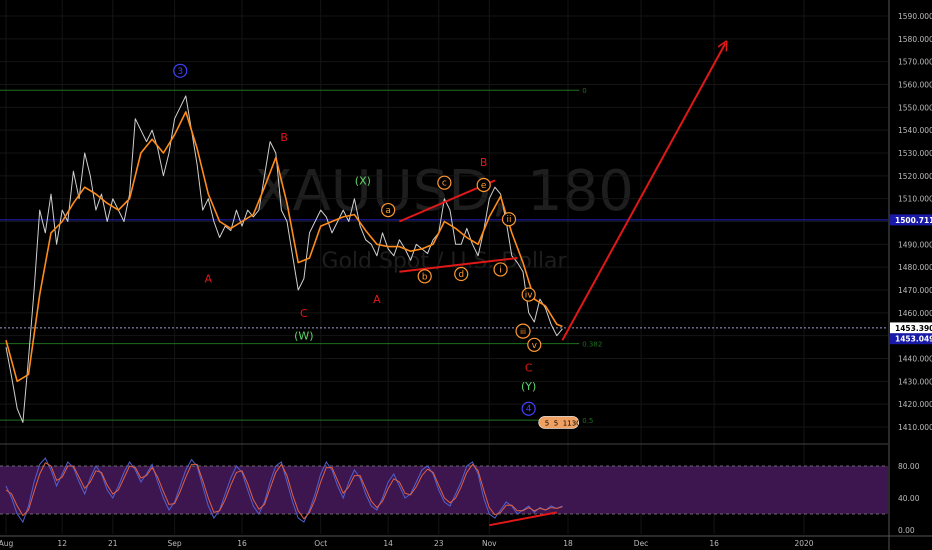 The height and width of the screenshot is (550, 932). I want to click on oscillator-band, so click(444, 490).